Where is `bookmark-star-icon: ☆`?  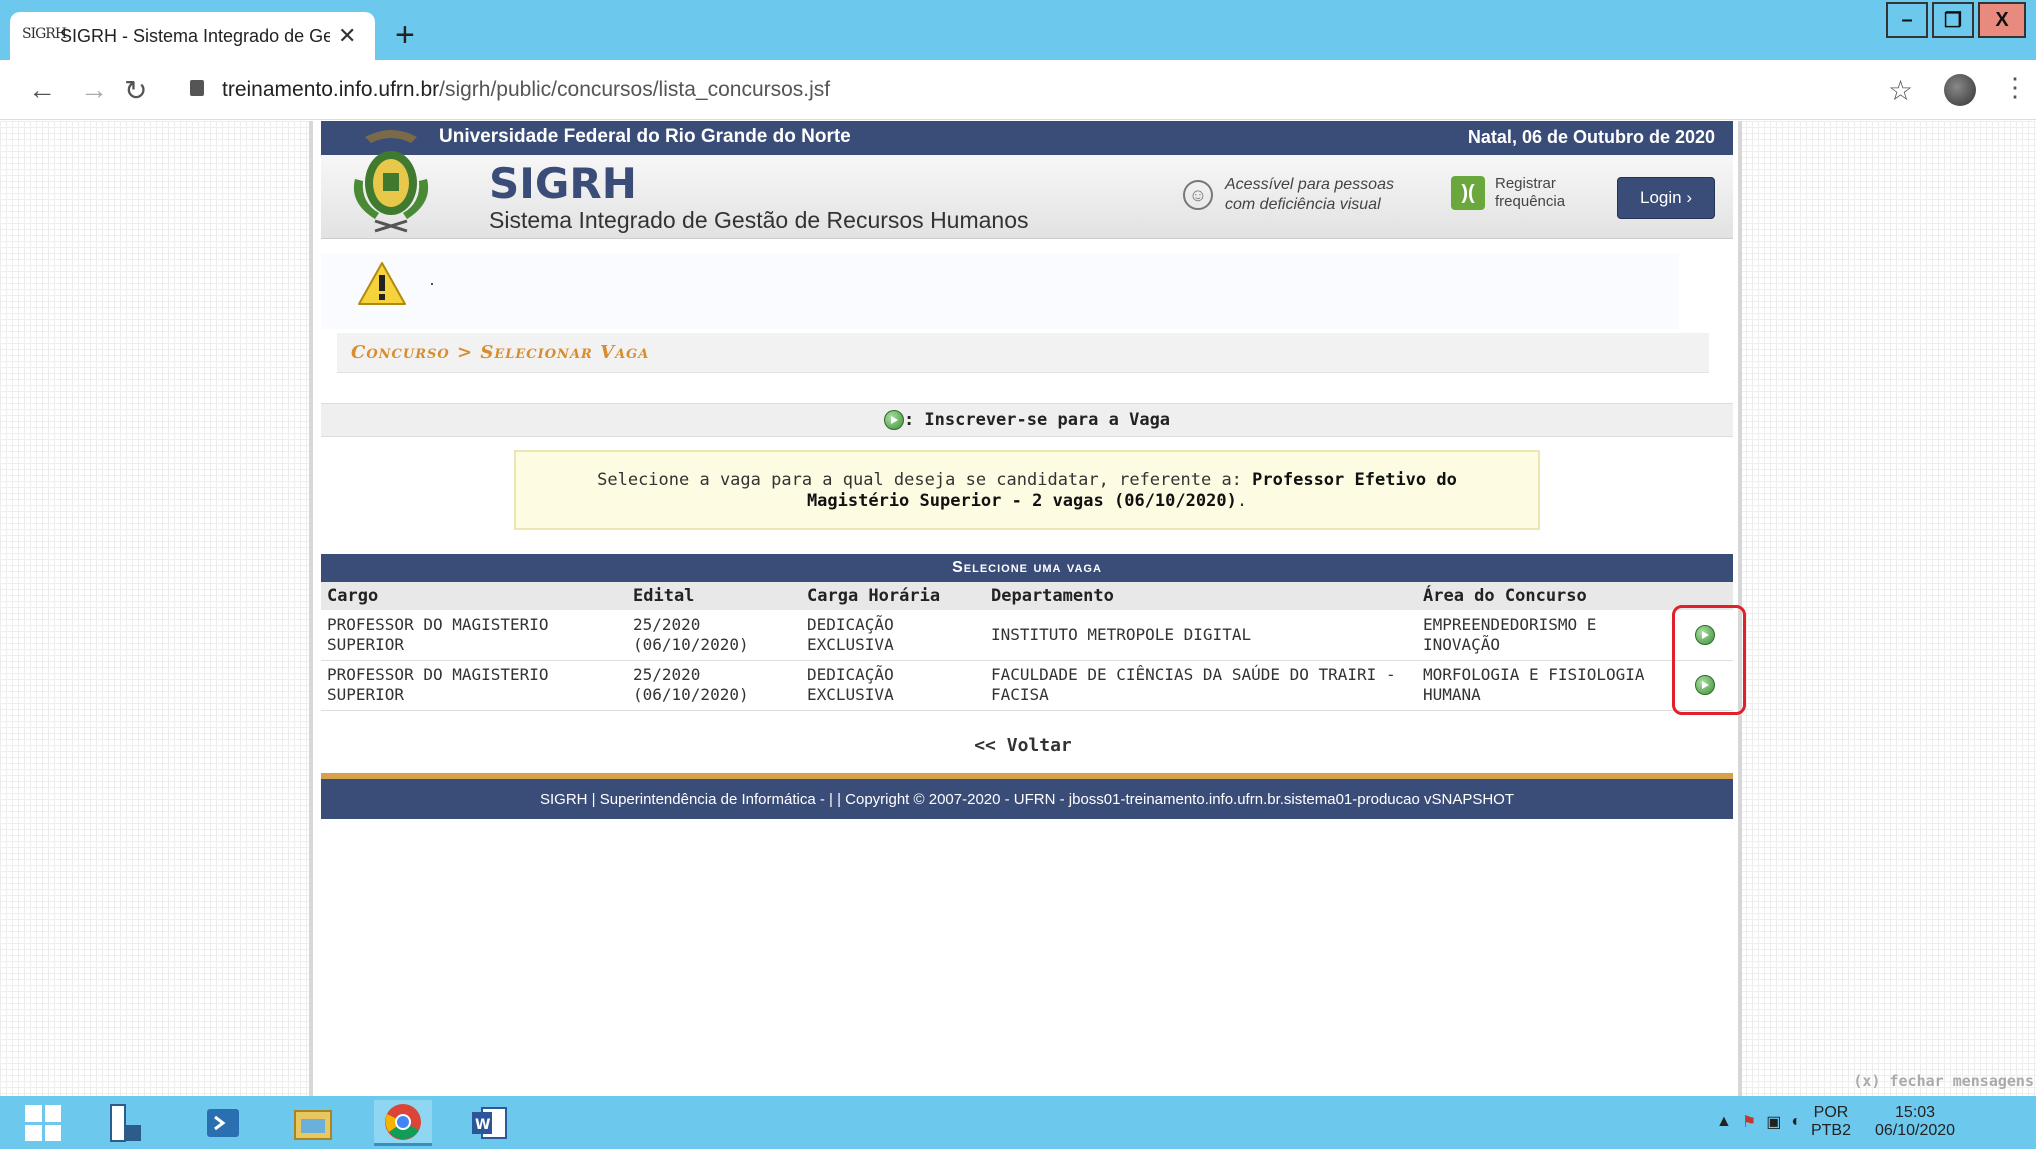
bookmark-star-icon: ☆ is located at coordinates (1900, 90).